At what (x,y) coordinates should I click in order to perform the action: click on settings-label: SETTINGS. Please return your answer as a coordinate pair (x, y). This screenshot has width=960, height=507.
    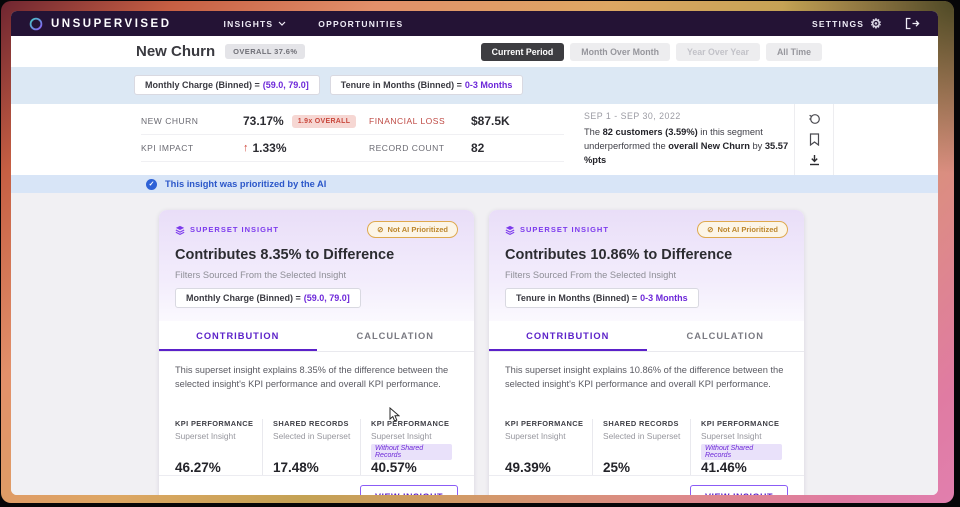
    Looking at the image, I should click on (838, 23).